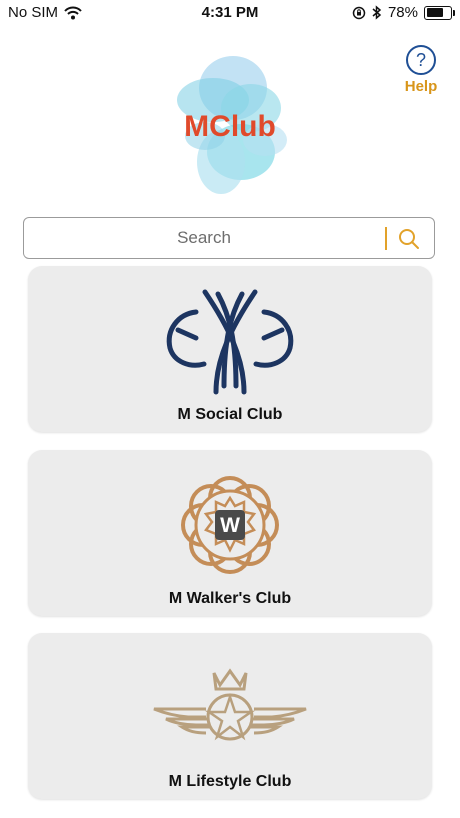  What do you see at coordinates (439, 12) in the screenshot?
I see `battery-icon` at bounding box center [439, 12].